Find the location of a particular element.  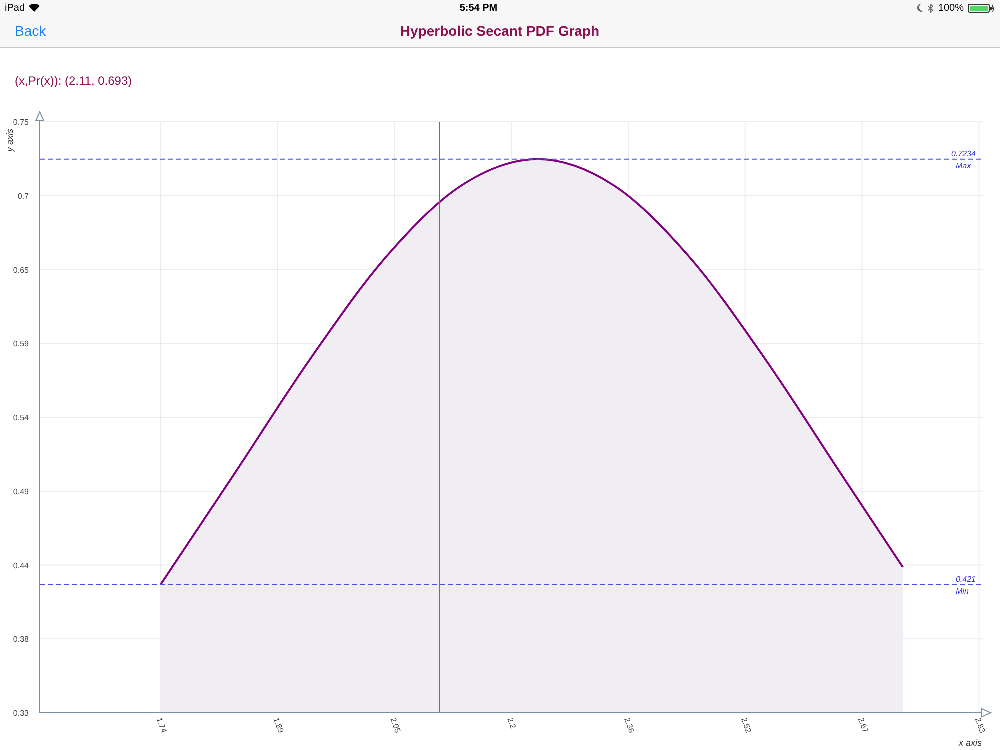

moon-icon is located at coordinates (920, 8).